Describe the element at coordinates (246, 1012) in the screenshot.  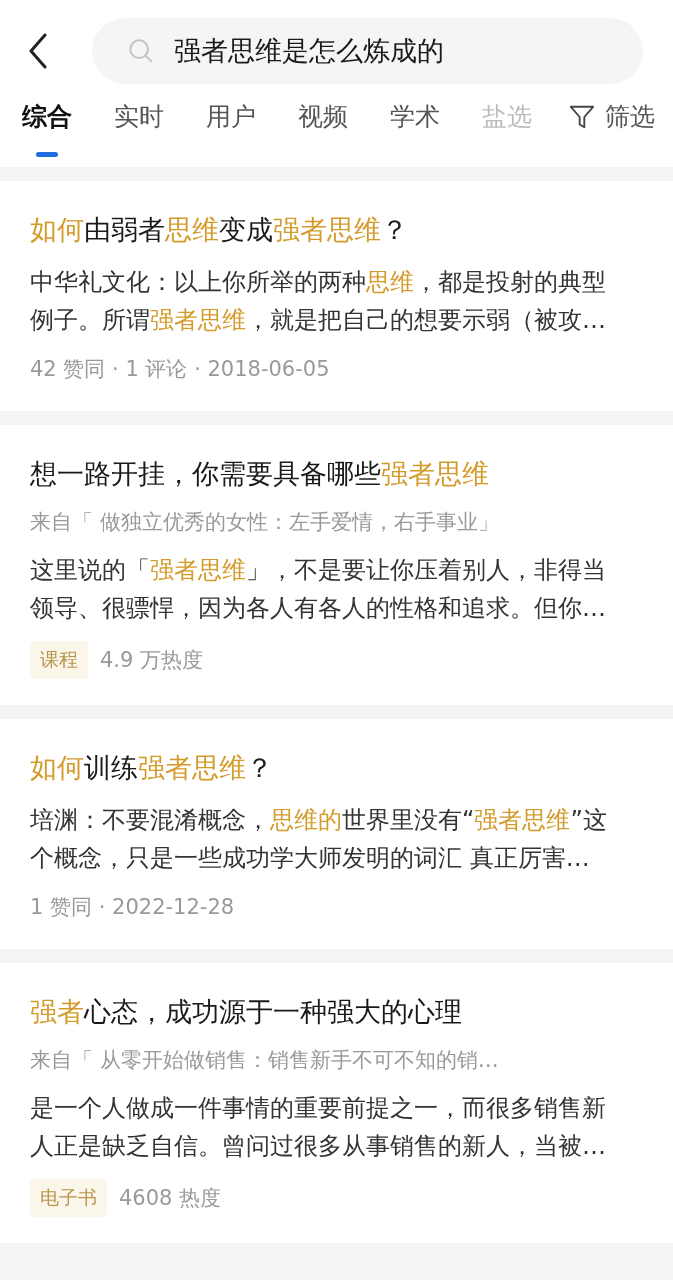
I see `result-title: 强者心态，成功源于一种强大的心理` at that location.